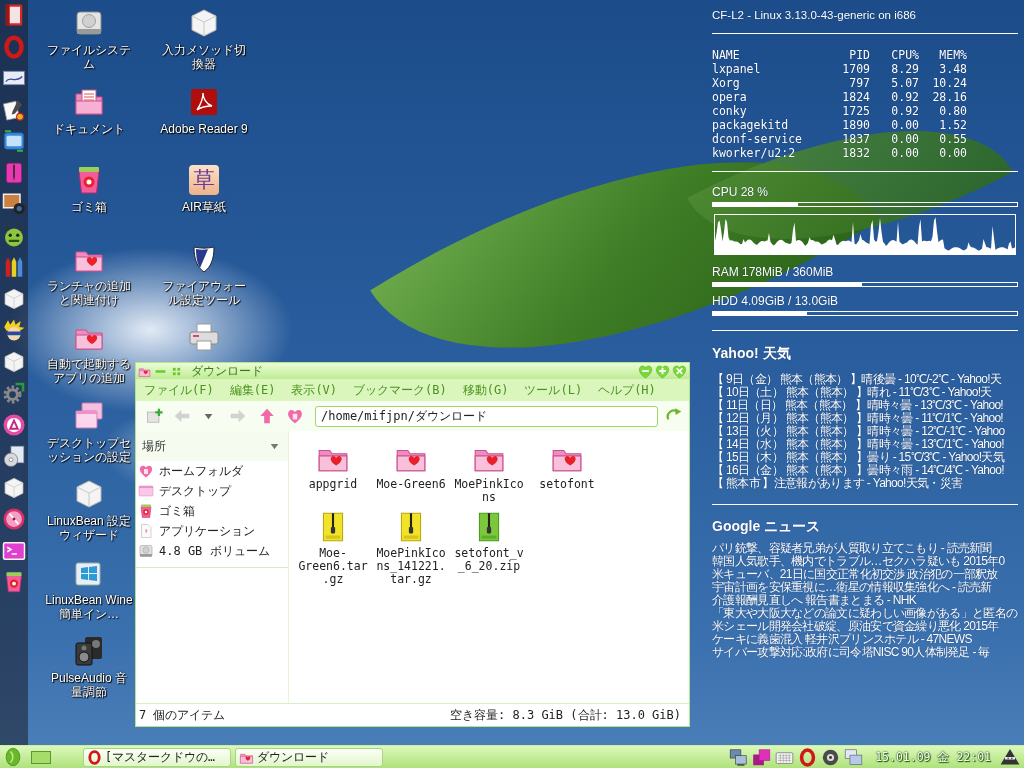  What do you see at coordinates (859, 83) in the screenshot?
I see `table-cell: 797` at bounding box center [859, 83].